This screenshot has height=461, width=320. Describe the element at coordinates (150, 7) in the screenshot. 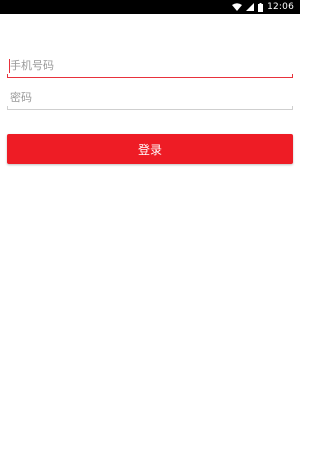

I see `status-bar: 12:06` at that location.